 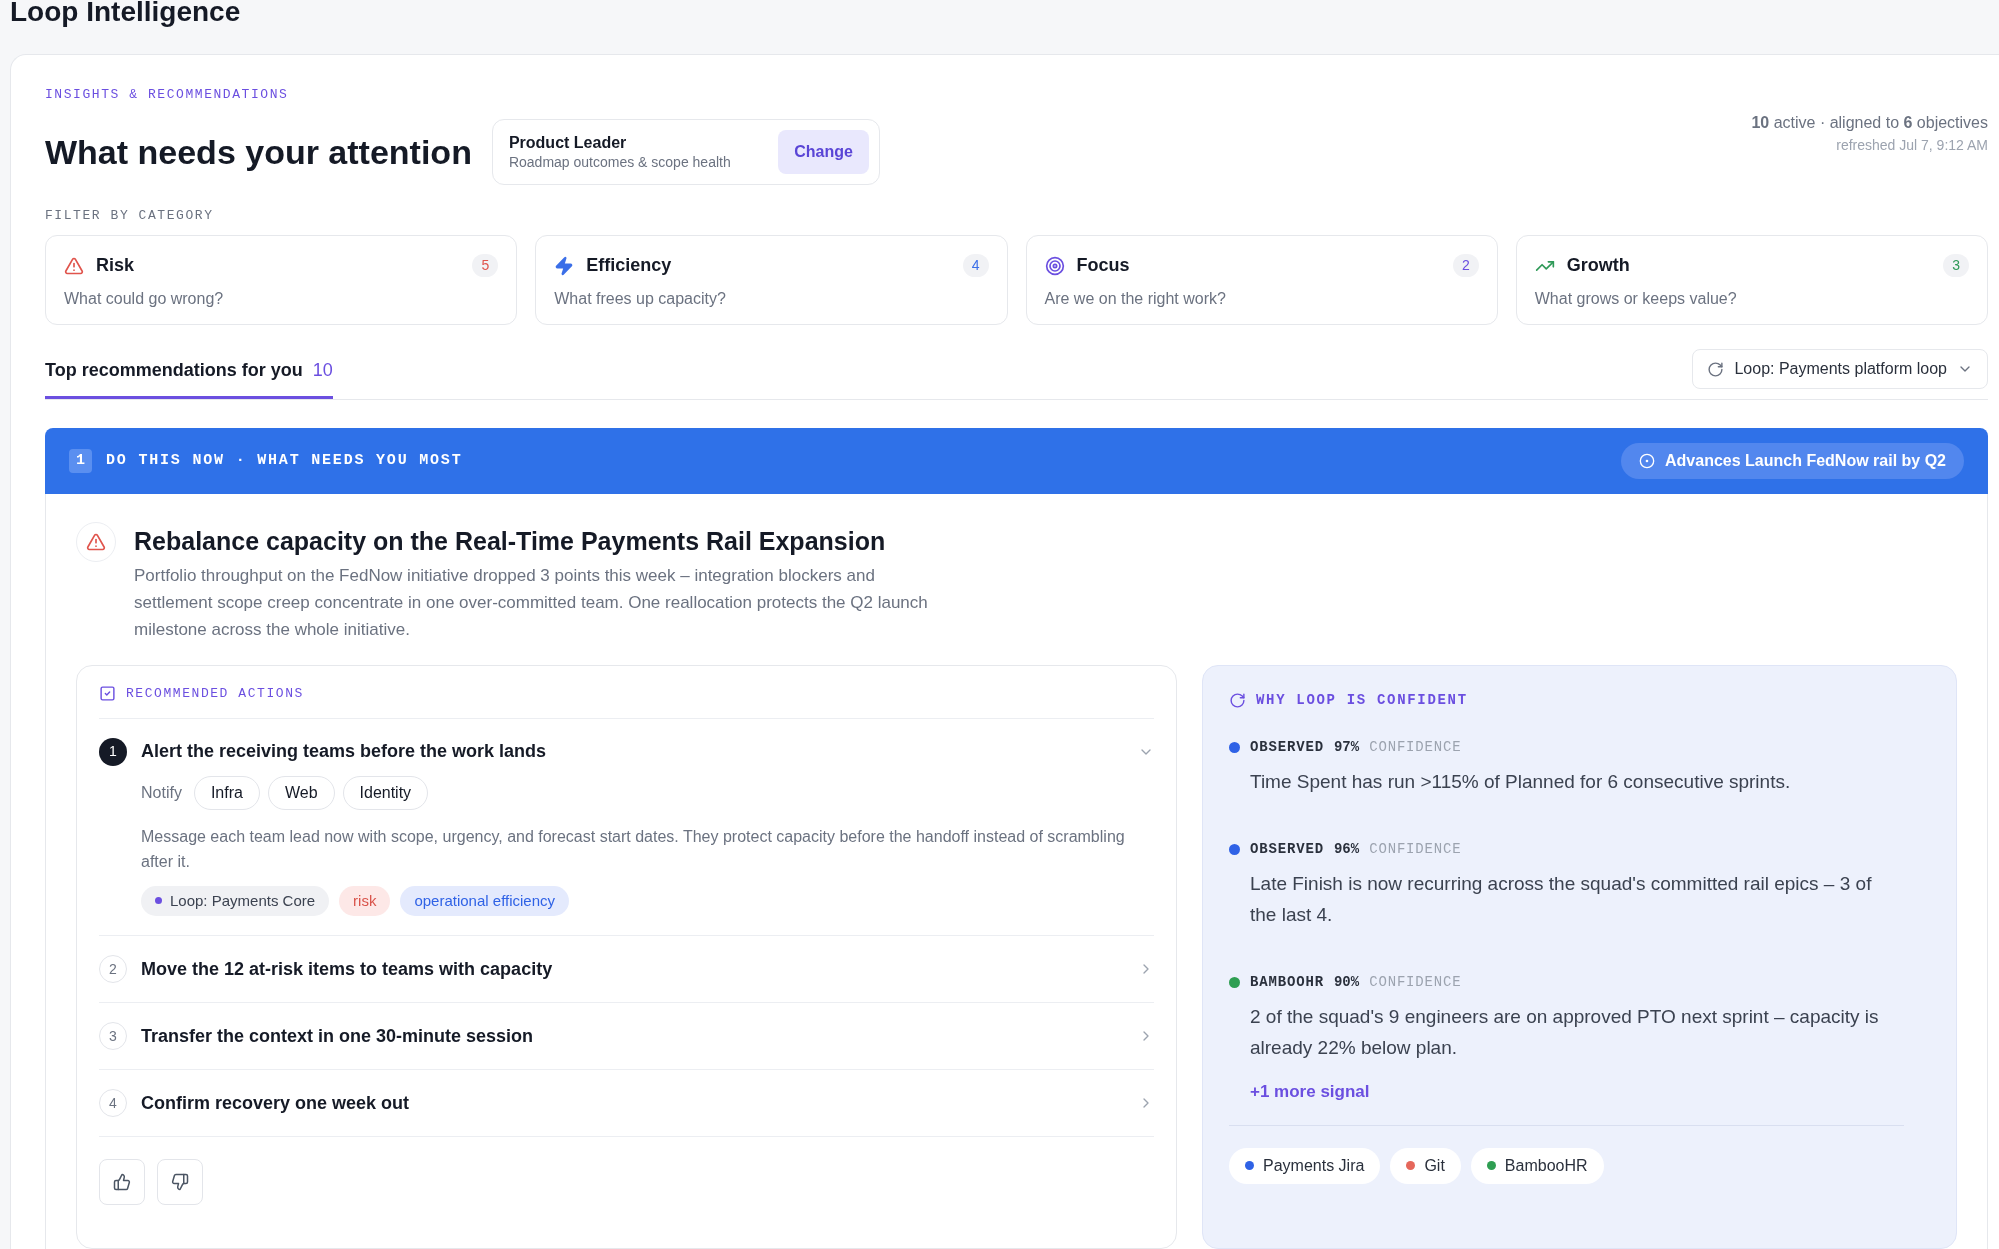 I want to click on objective-pill: Advances Launch FedNow rail by Q2, so click(x=1792, y=461).